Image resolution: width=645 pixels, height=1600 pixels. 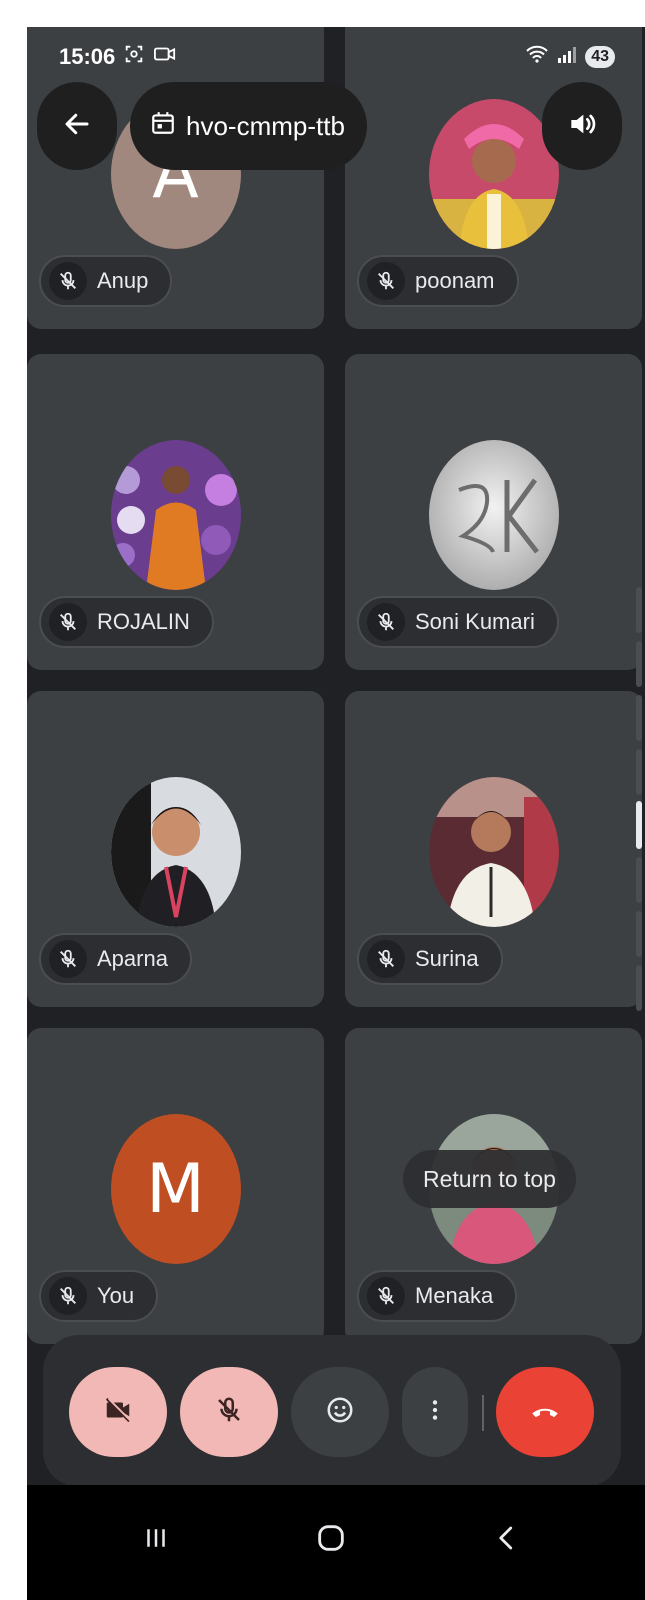 I want to click on participant-tile-you: M You, so click(x=175, y=1186).